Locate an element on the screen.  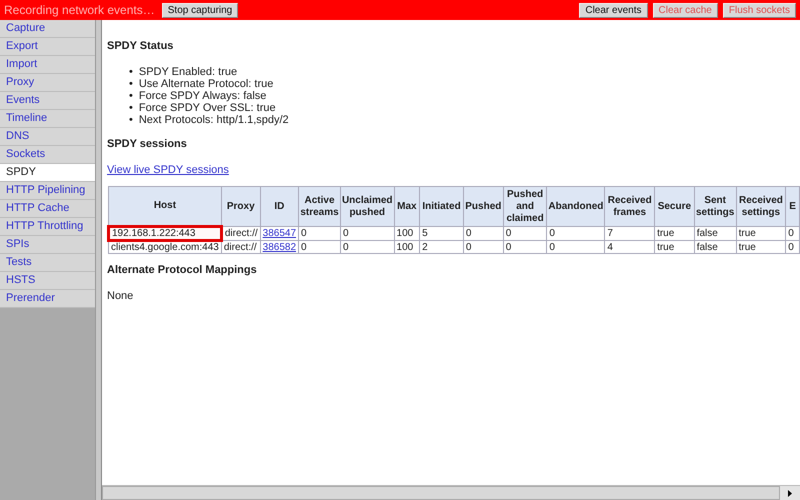
section-heading: SPDY sessions is located at coordinates (147, 144).